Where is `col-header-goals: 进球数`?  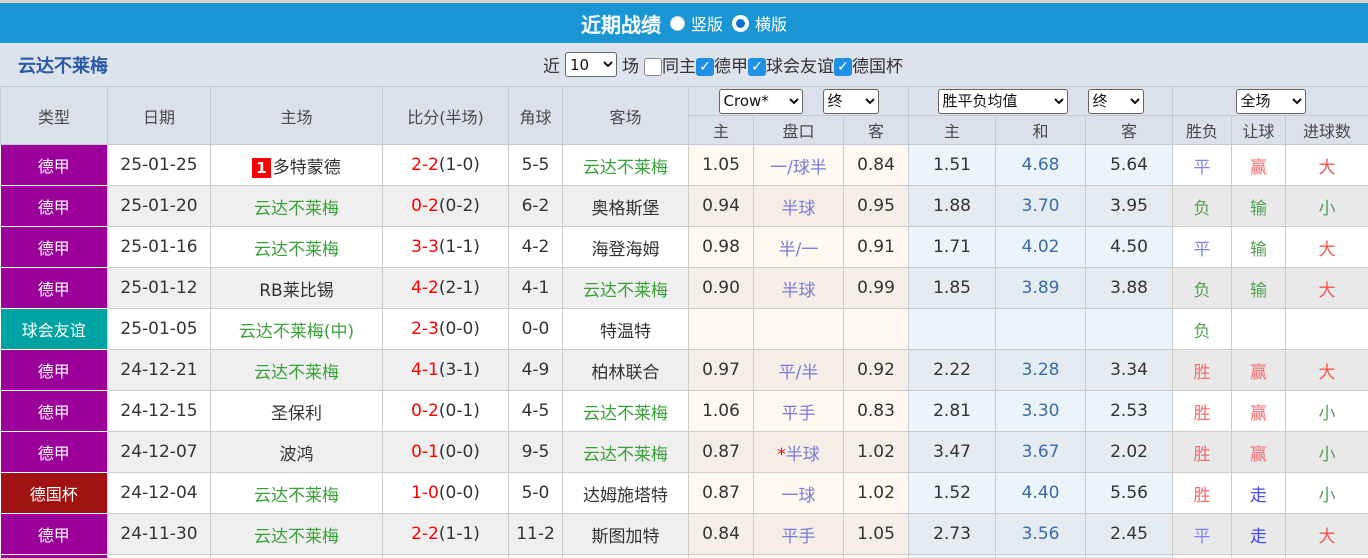 col-header-goals: 进球数 is located at coordinates (1326, 130).